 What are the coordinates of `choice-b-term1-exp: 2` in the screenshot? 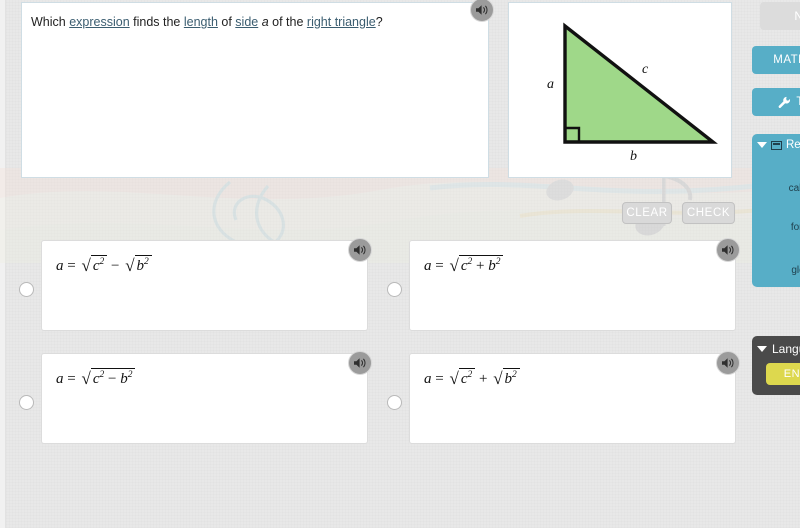 It's located at (470, 262).